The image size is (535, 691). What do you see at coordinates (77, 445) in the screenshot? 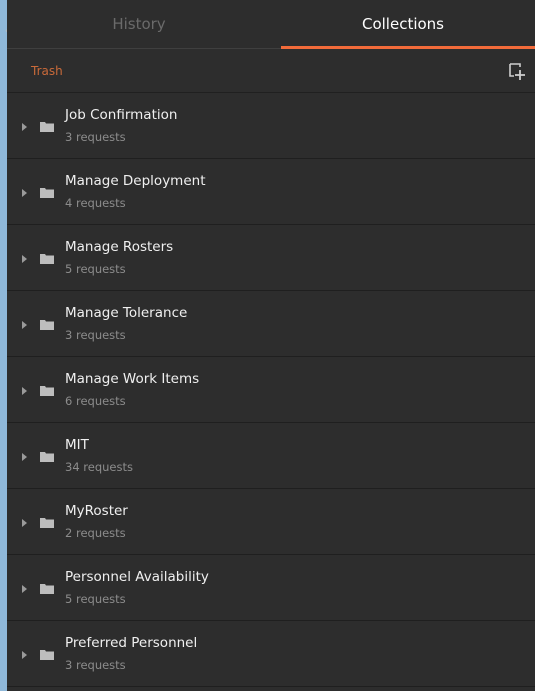
I see `collection-name: MIT` at bounding box center [77, 445].